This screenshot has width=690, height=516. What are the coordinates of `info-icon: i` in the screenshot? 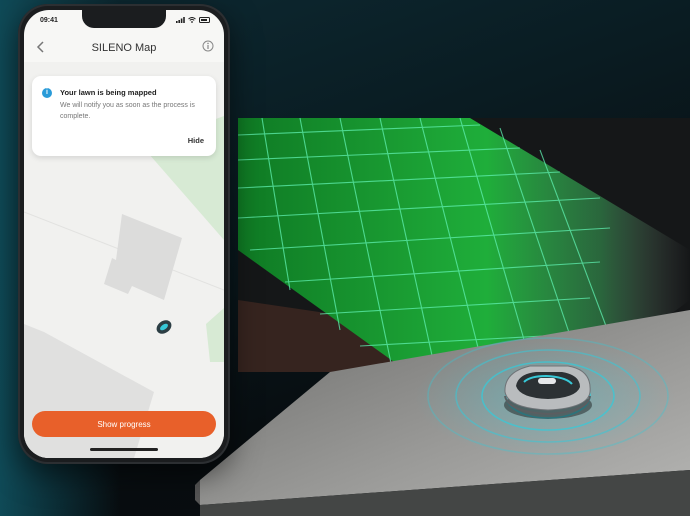 It's located at (47, 93).